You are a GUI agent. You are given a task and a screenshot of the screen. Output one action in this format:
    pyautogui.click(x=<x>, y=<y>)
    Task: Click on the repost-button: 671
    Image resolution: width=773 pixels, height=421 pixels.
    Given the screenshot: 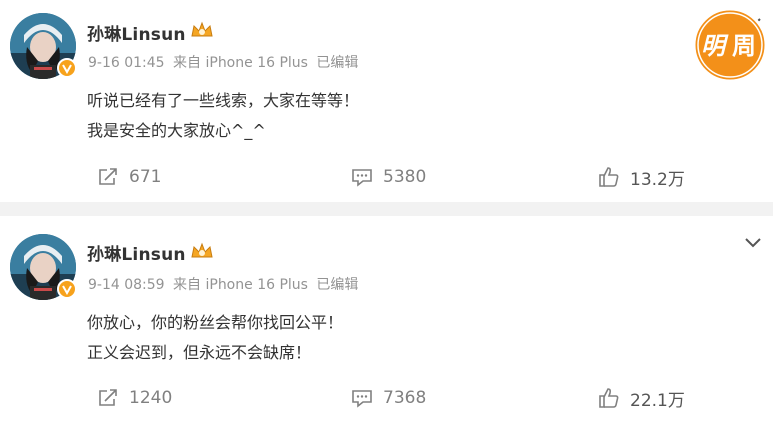 What is the action you would take?
    pyautogui.click(x=129, y=177)
    